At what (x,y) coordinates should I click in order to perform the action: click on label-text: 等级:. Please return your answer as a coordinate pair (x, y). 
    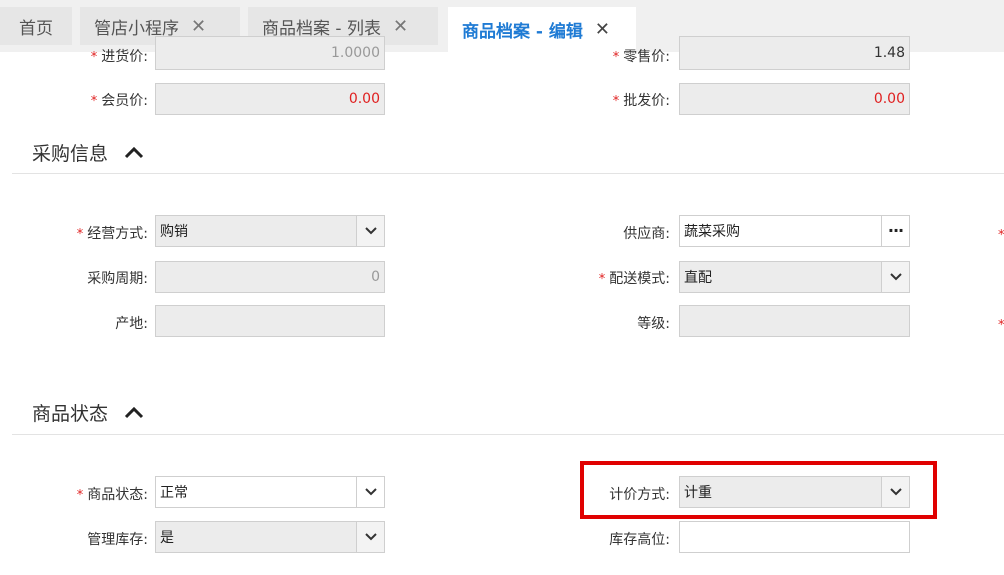
    Looking at the image, I should click on (653, 324).